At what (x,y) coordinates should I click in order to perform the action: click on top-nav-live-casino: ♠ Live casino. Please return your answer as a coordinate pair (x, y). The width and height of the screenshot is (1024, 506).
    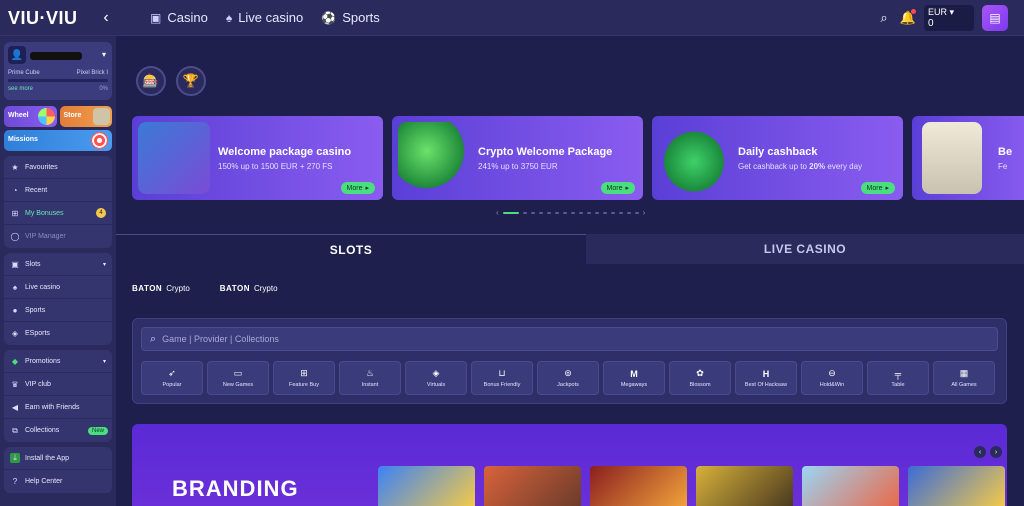
    Looking at the image, I should click on (264, 17).